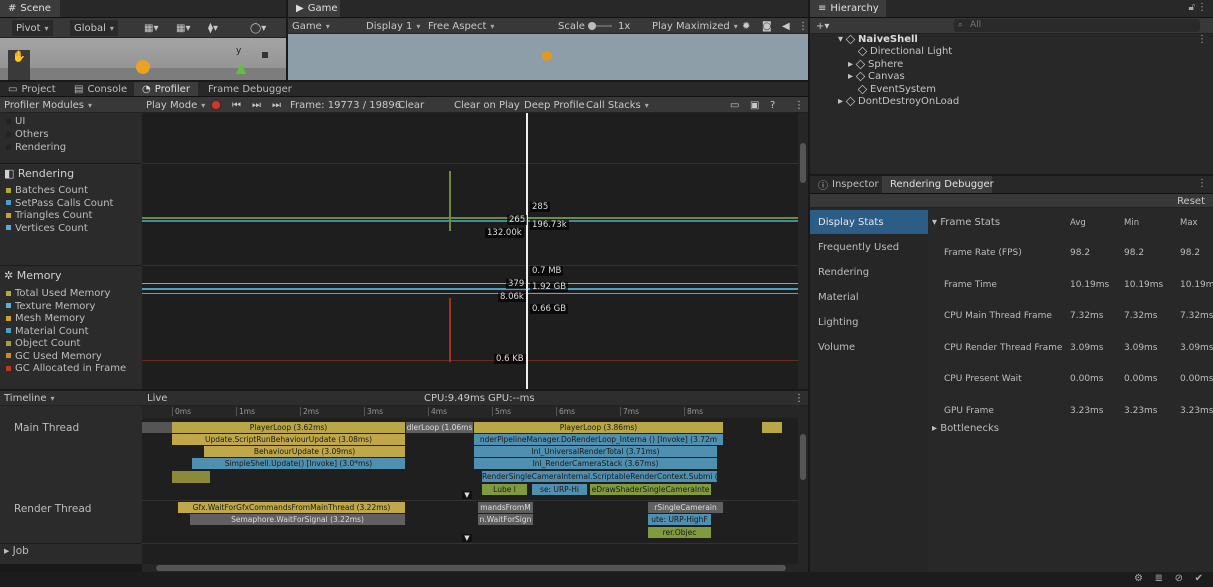  Describe the element at coordinates (19, 65) in the screenshot. I see `hand-tool-icon: ✋` at that location.